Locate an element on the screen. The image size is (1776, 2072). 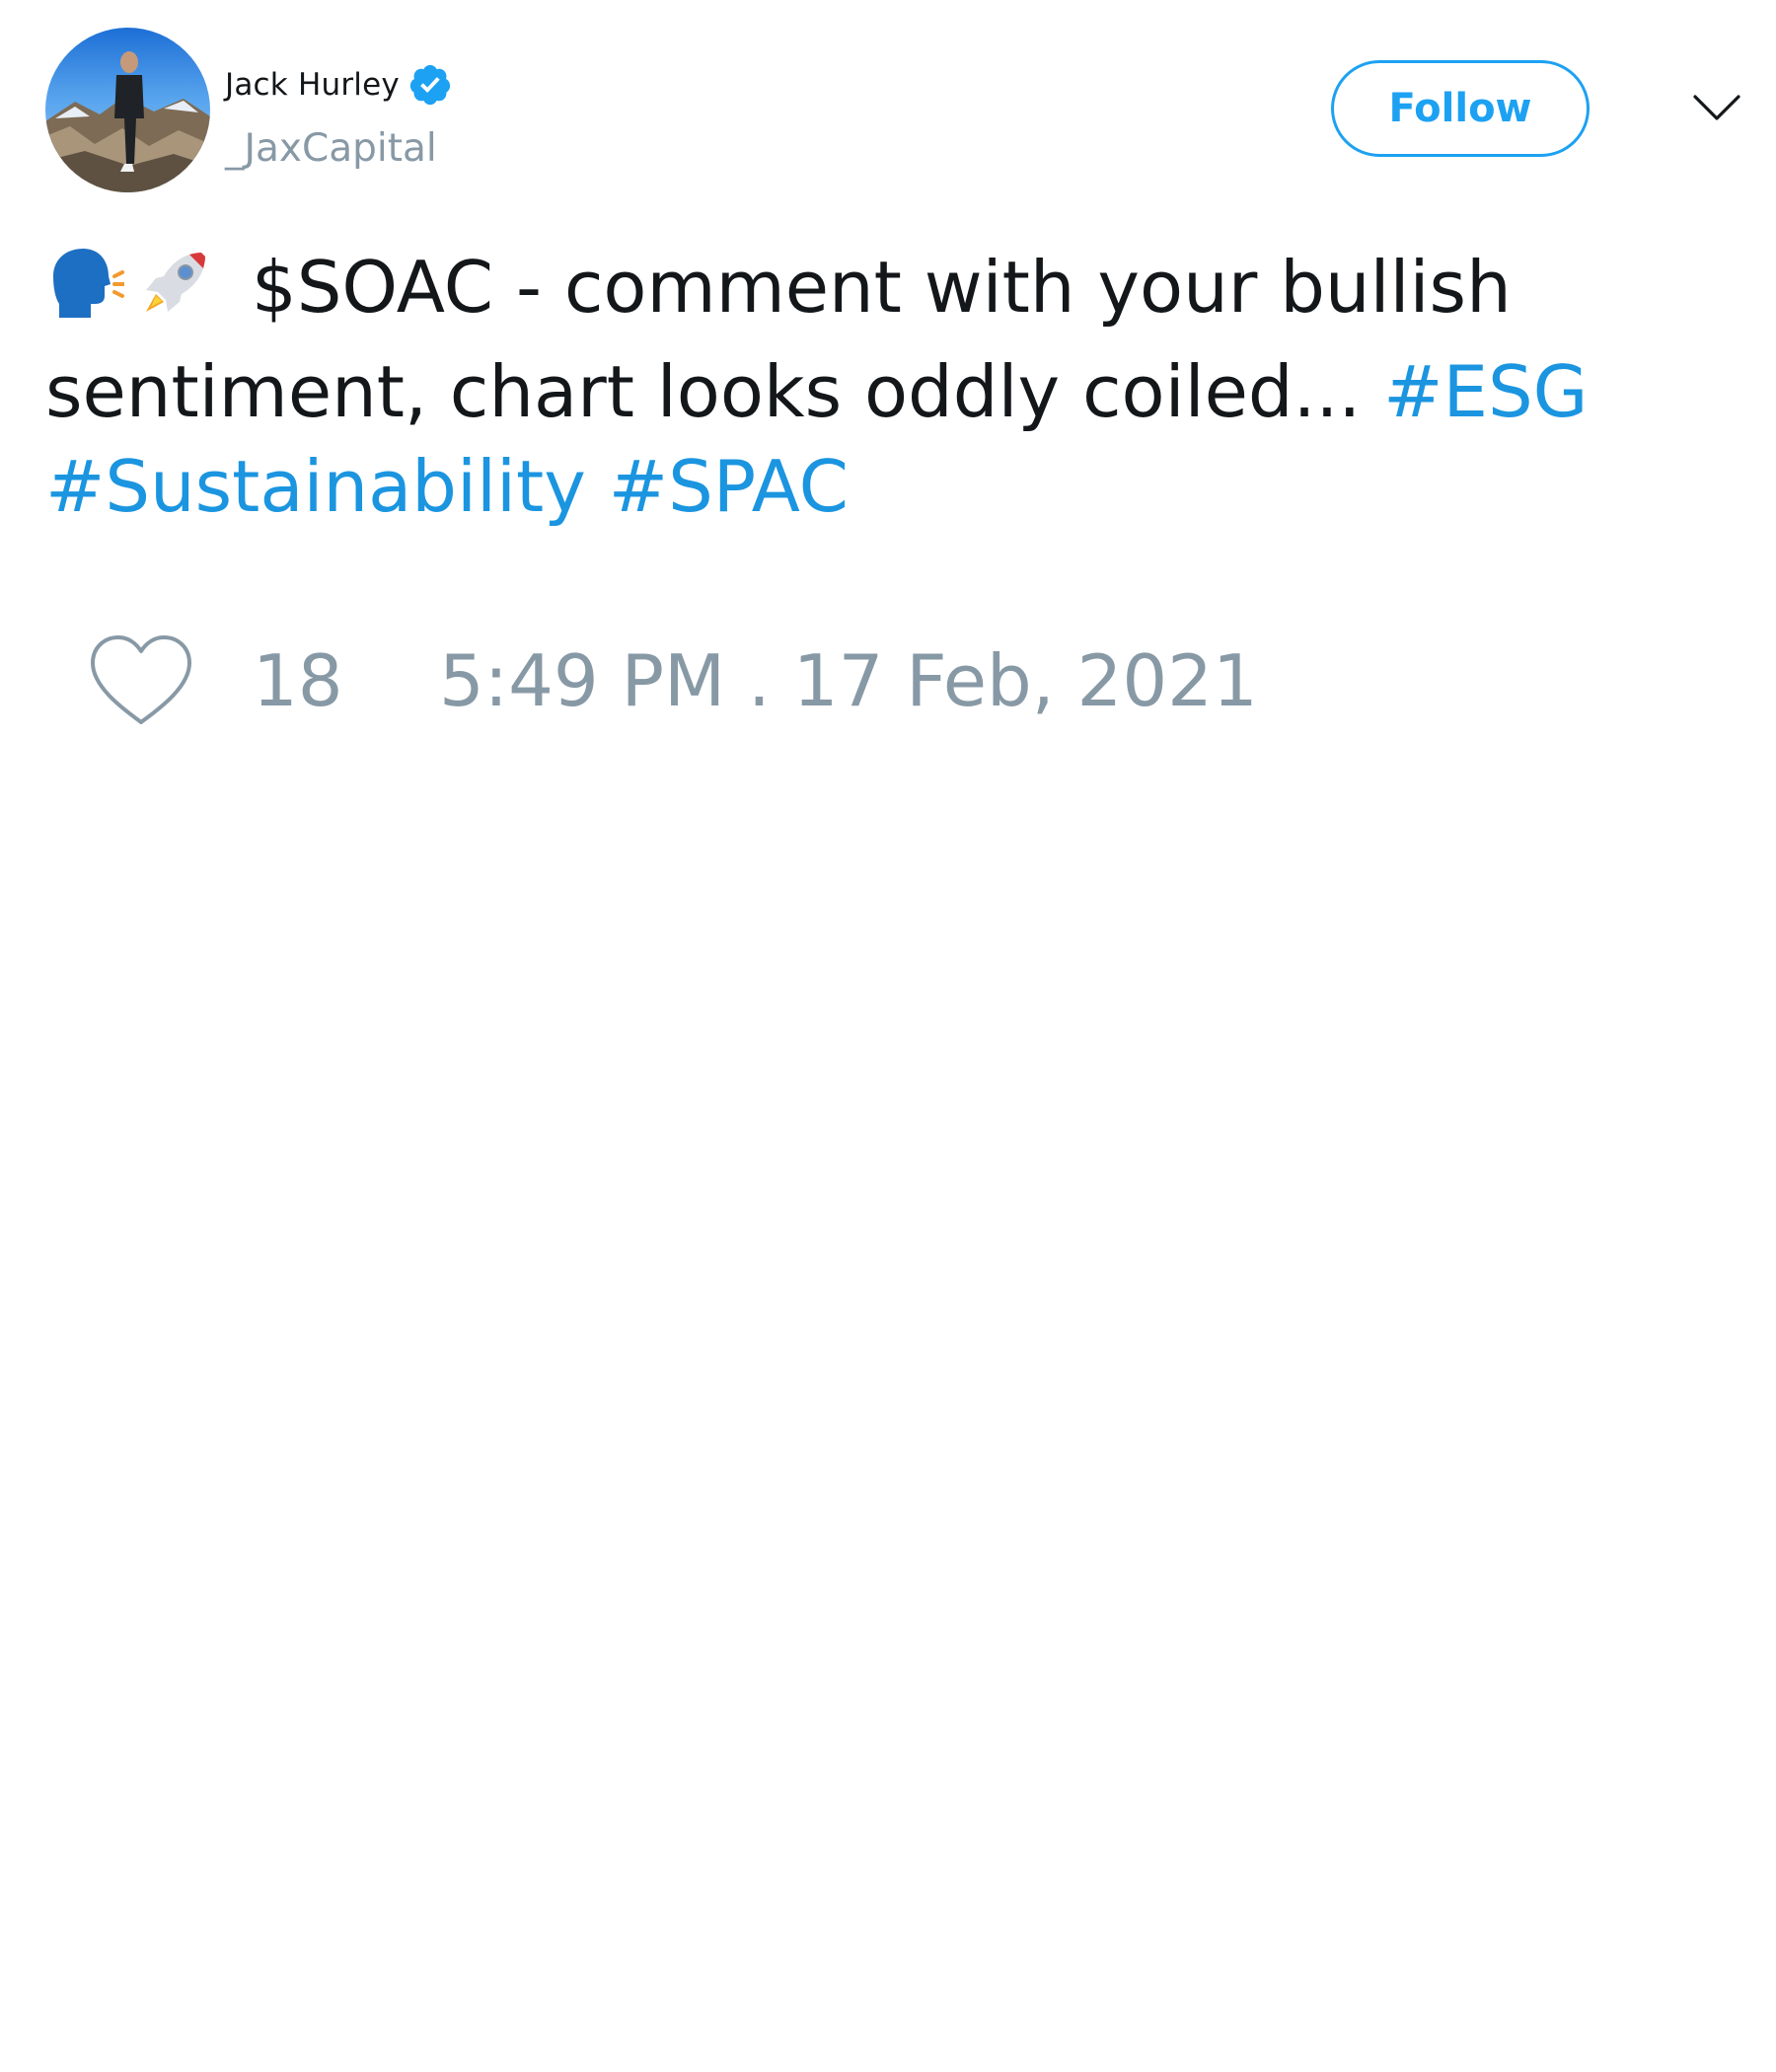
author-name-row: Jack Hurley is located at coordinates (339, 85).